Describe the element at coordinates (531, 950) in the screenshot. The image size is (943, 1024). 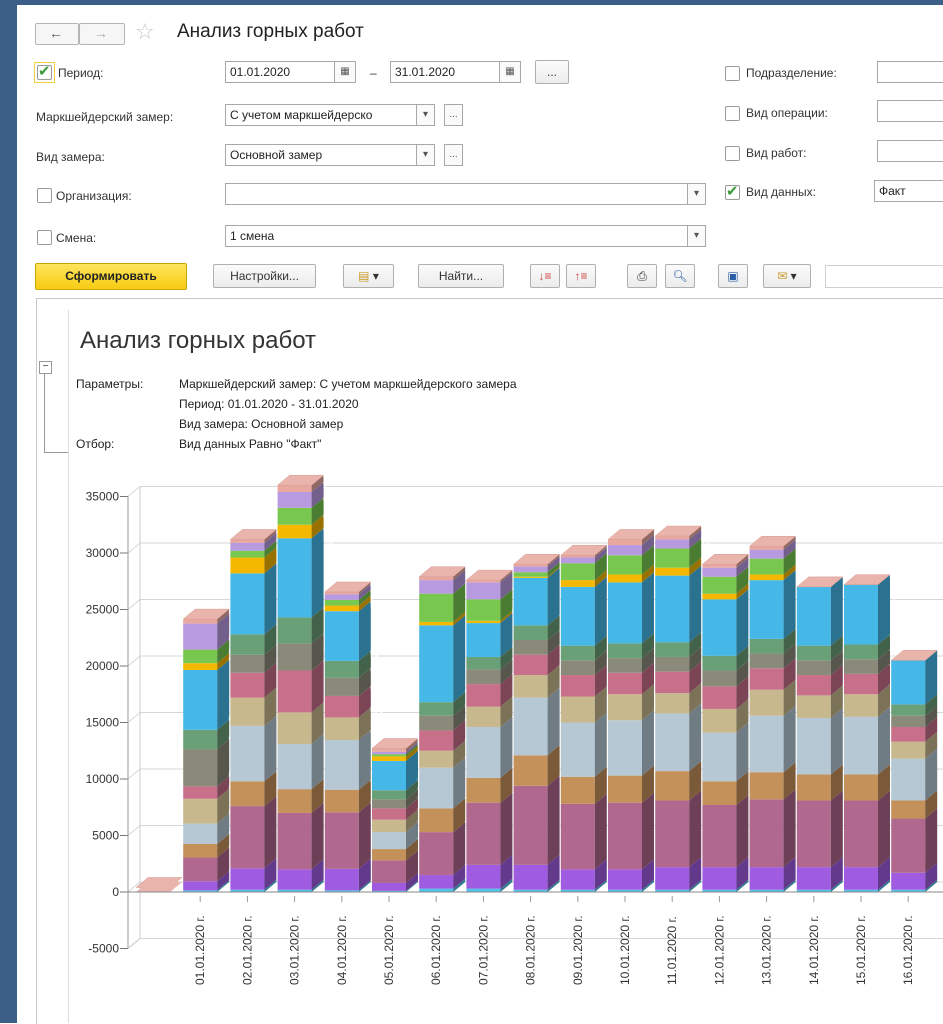
I see `x-tick-label: 08.01.2020 г.` at that location.